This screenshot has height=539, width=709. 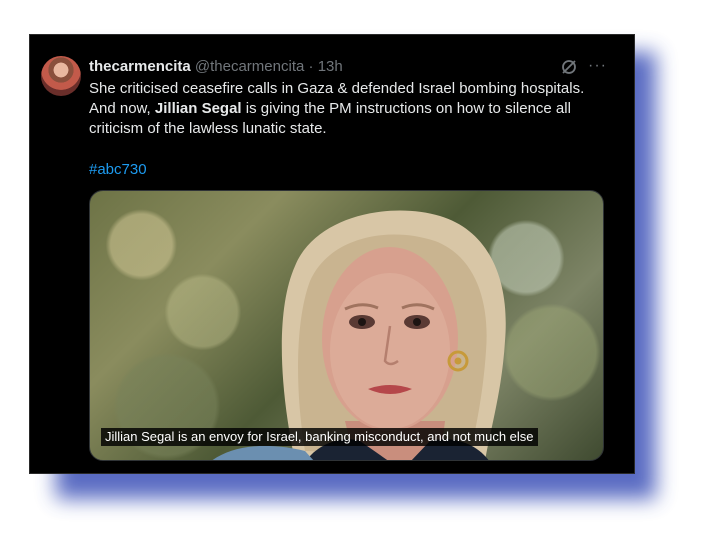 I want to click on more-icon: ···, so click(x=597, y=66).